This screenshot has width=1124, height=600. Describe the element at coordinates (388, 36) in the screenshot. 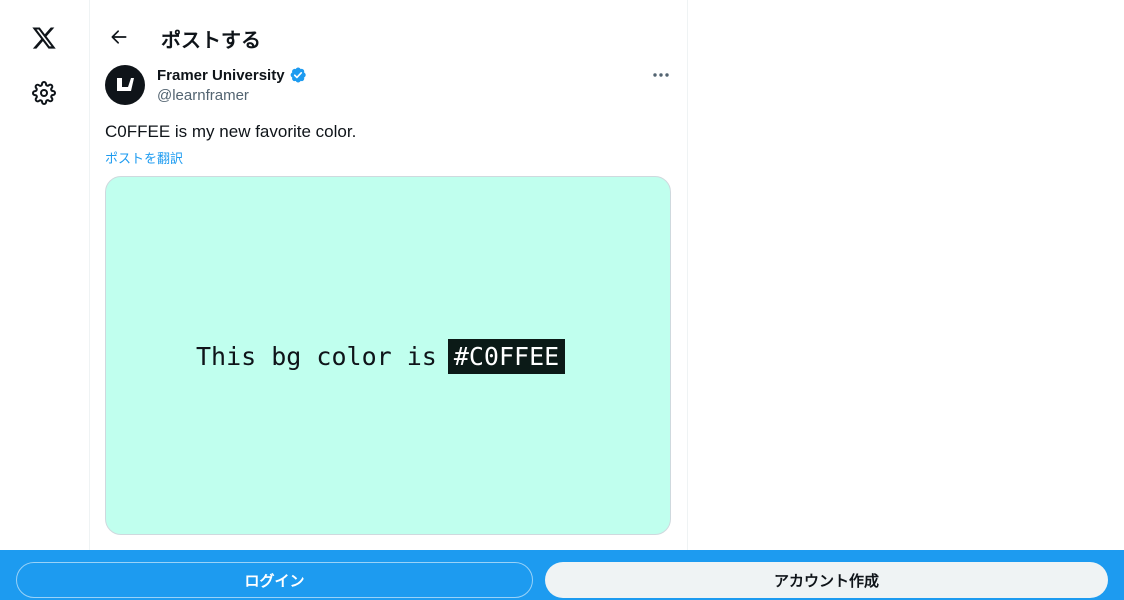

I see `page-header: ポストする` at that location.